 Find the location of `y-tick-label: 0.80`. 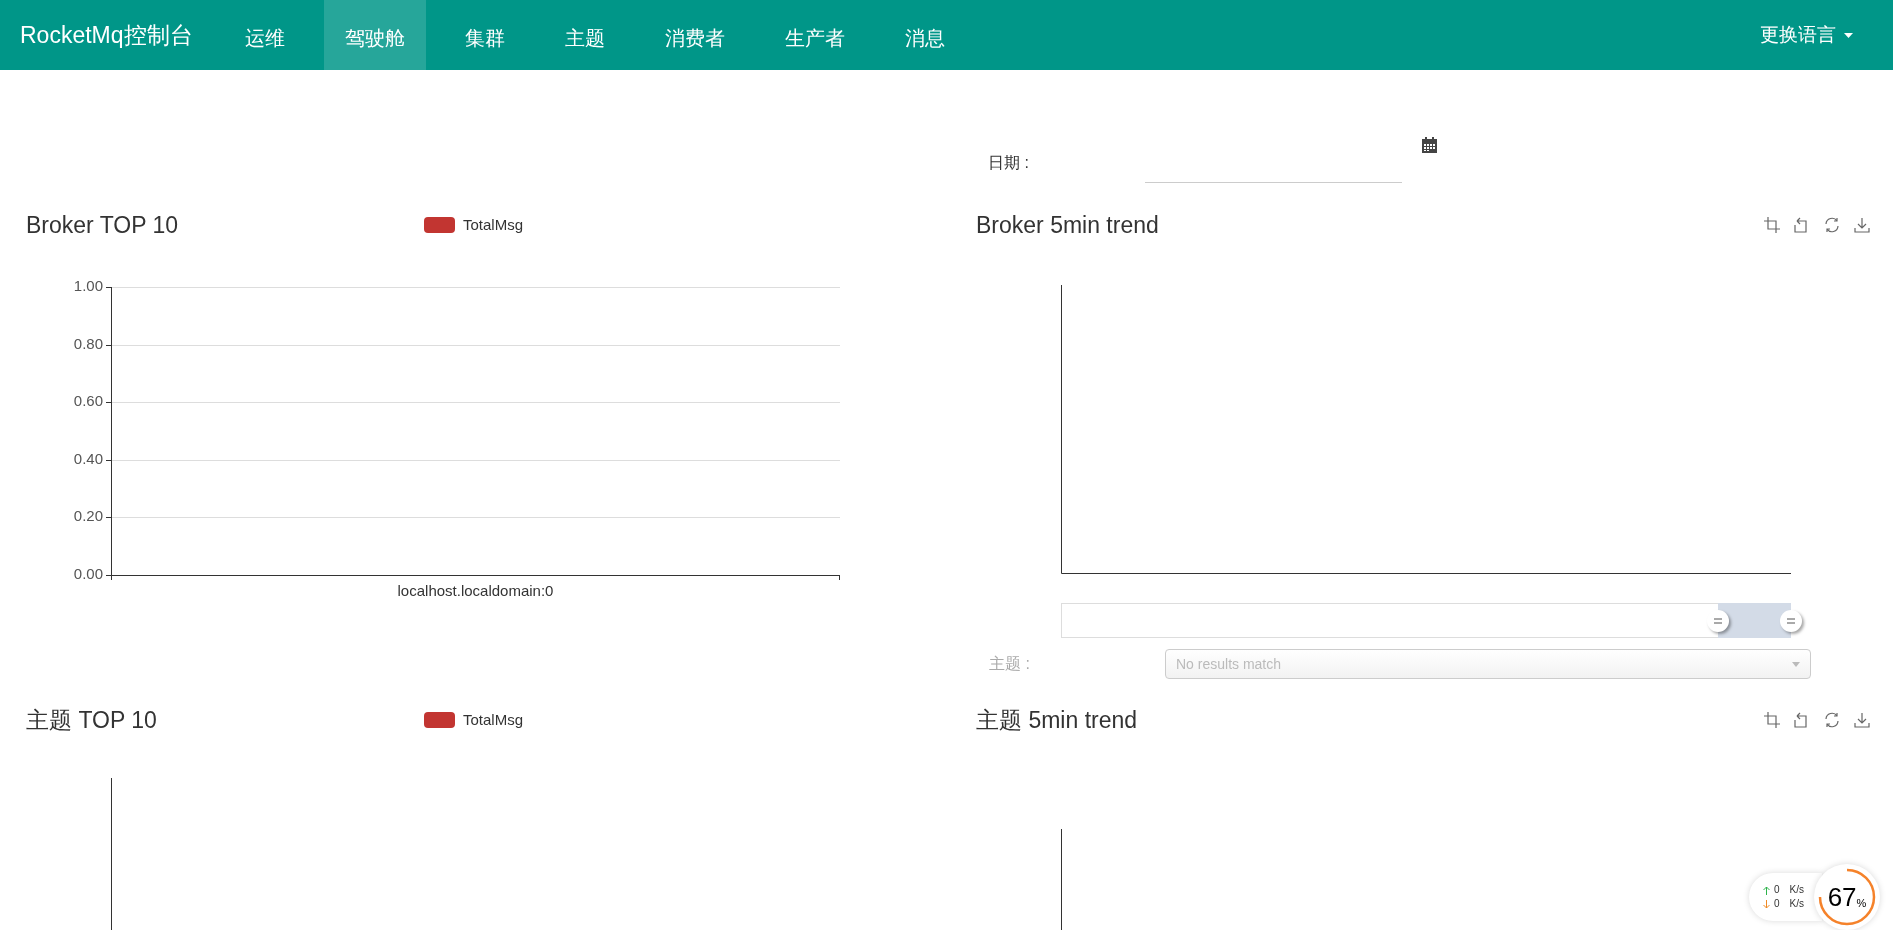

y-tick-label: 0.80 is located at coordinates (88, 343).